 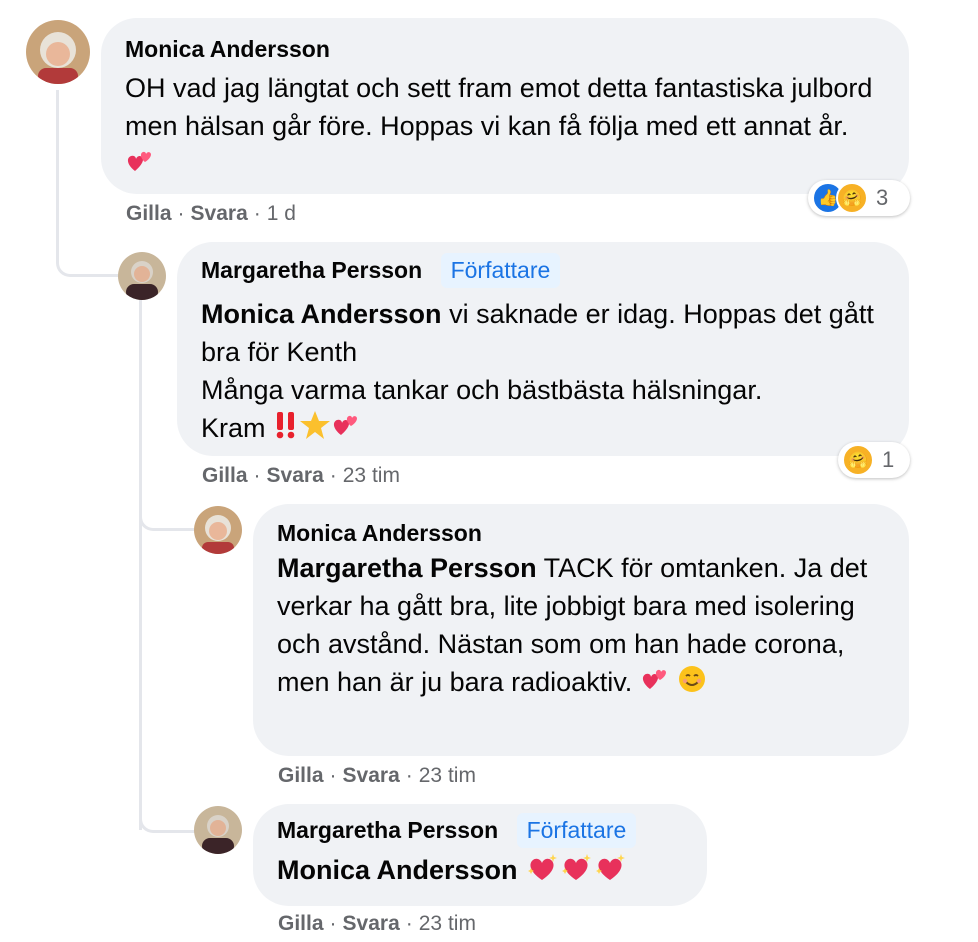 I want to click on reaction-summary: 👍 🤗 3, so click(x=859, y=198).